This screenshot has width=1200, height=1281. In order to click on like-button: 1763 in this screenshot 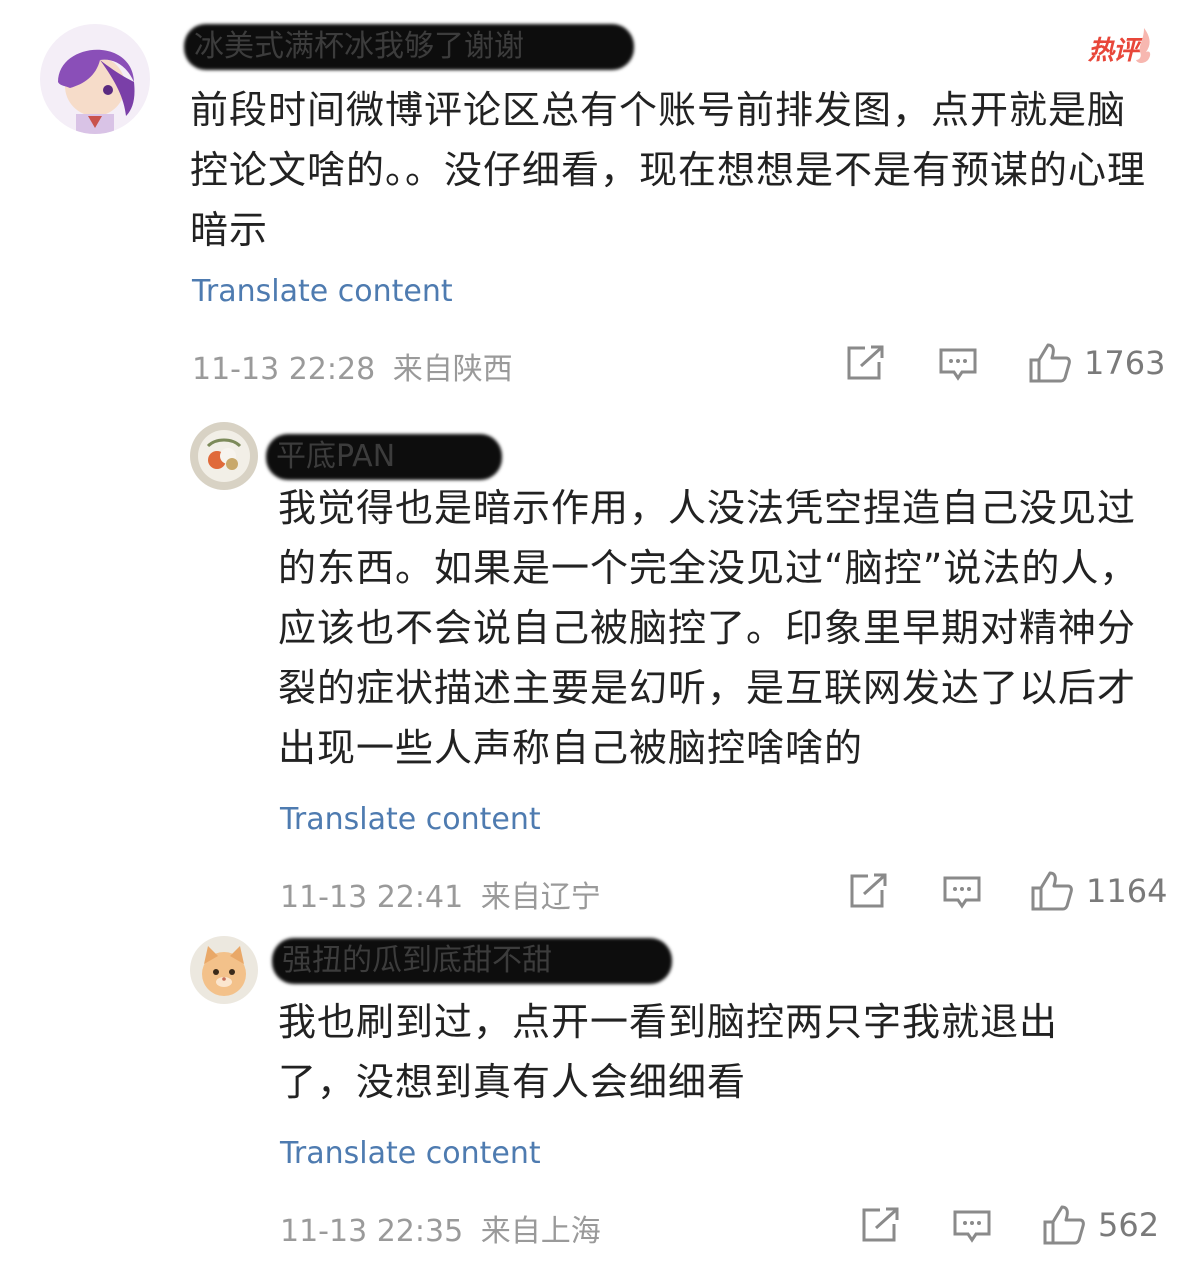, I will do `click(1096, 363)`.